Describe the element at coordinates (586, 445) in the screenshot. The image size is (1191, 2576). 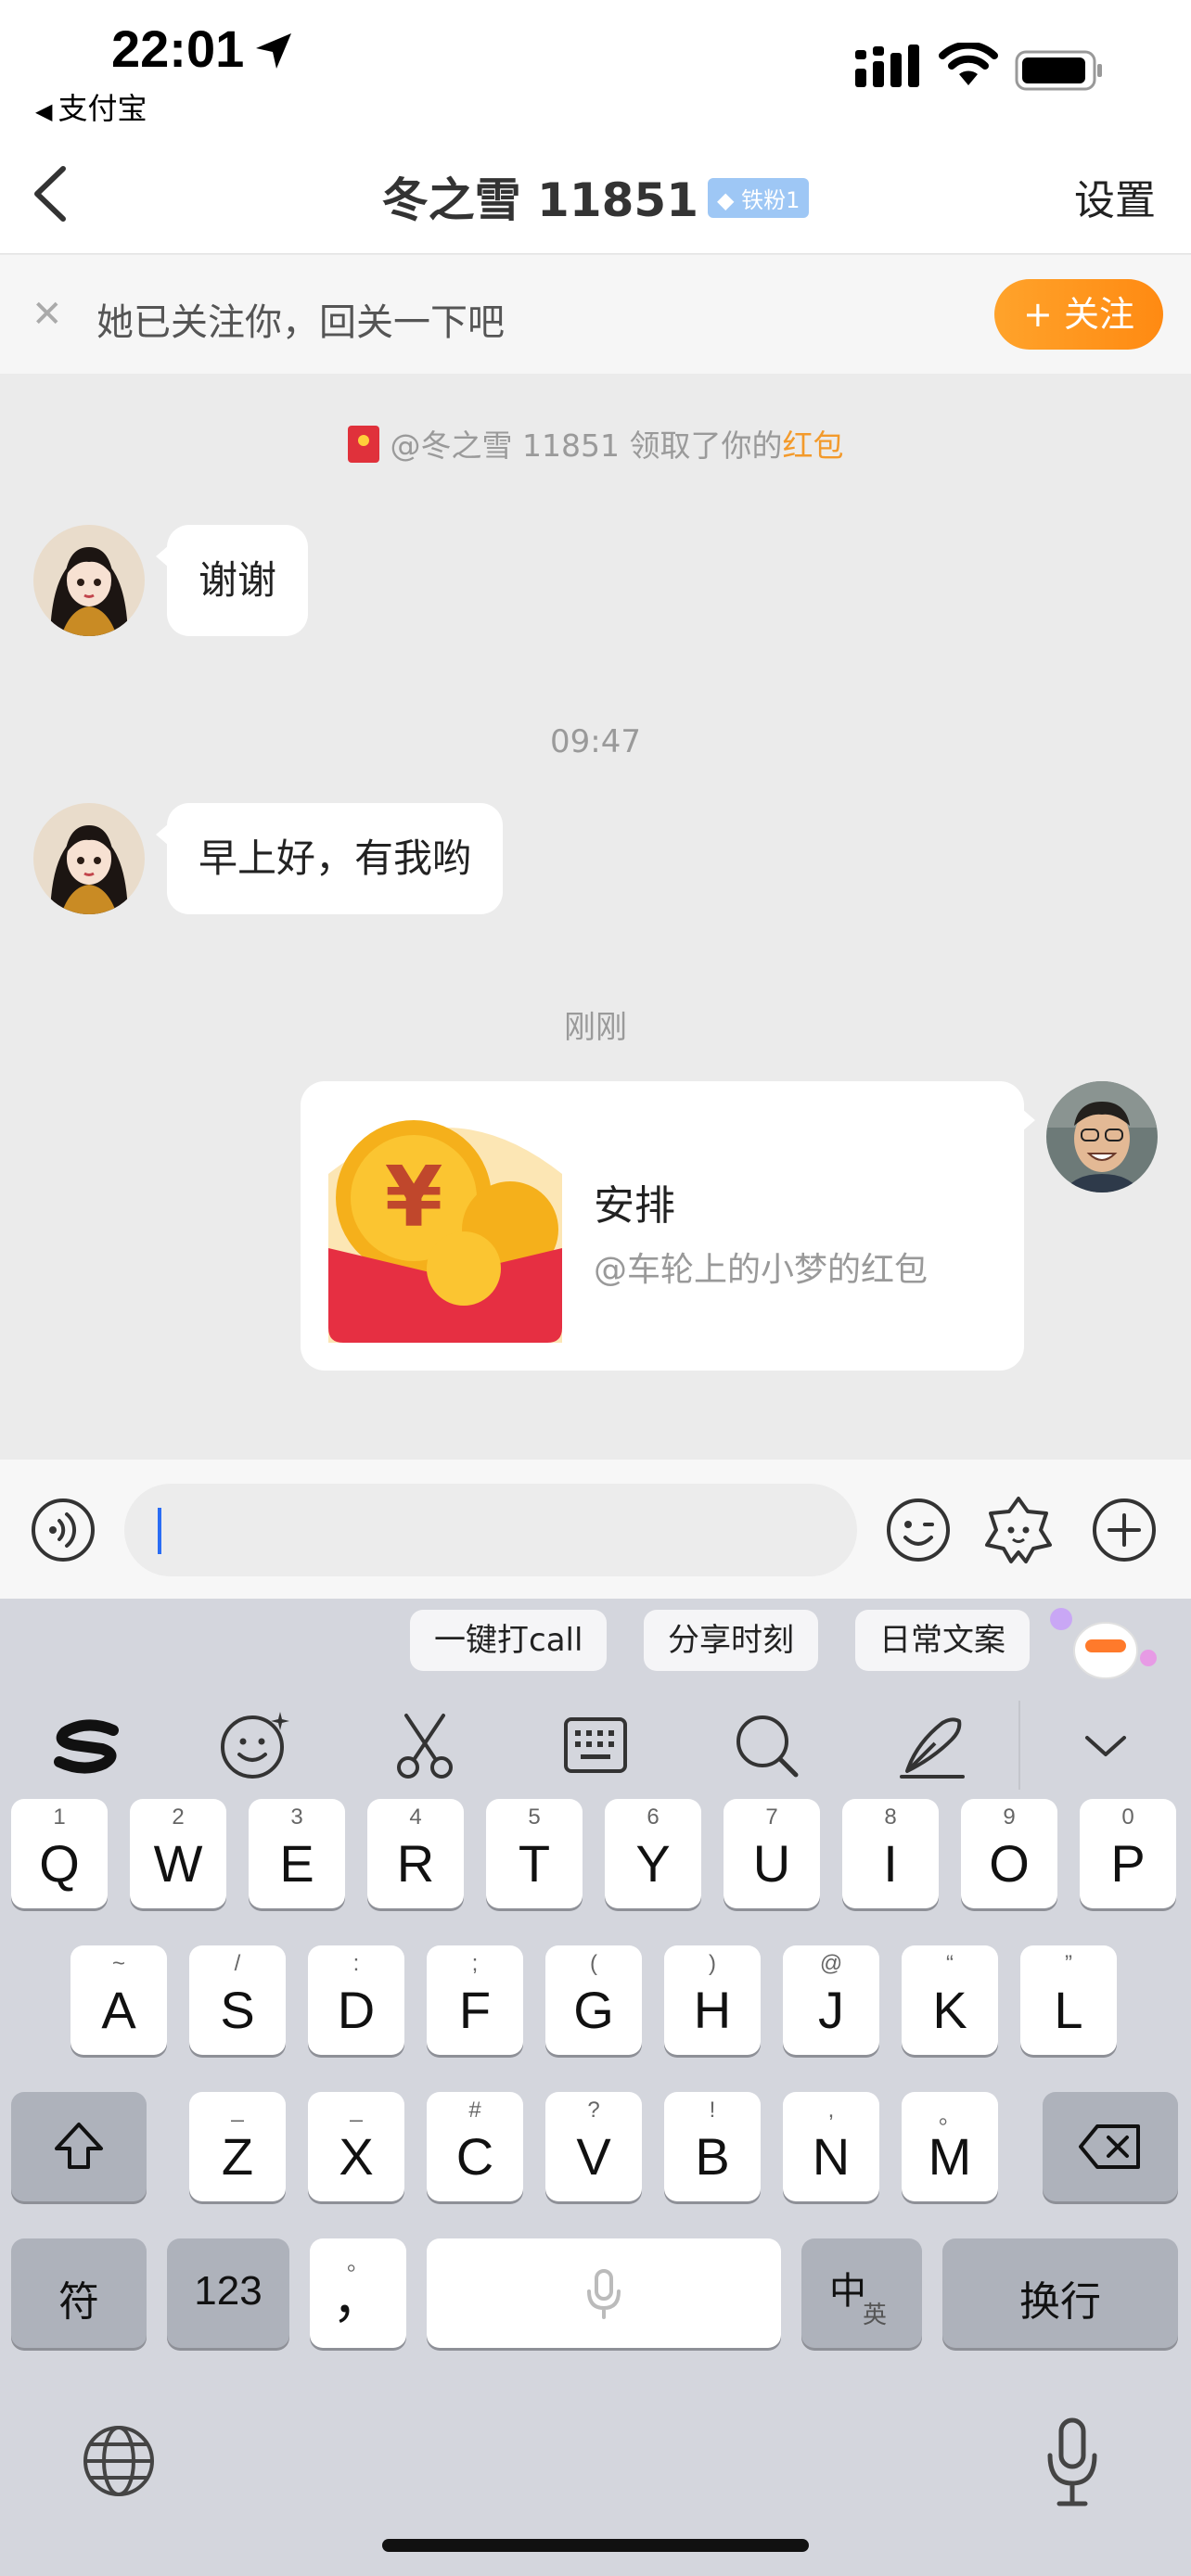
I see `system-notice-text: @冬之雪 11851 领取了你的` at that location.